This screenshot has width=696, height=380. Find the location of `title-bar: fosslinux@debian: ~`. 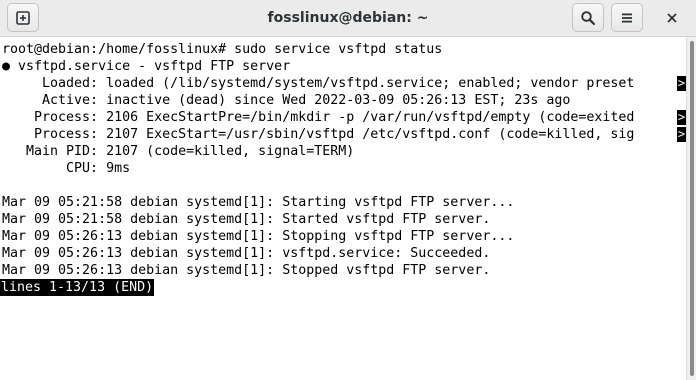

title-bar: fosslinux@debian: ~ is located at coordinates (348, 18).